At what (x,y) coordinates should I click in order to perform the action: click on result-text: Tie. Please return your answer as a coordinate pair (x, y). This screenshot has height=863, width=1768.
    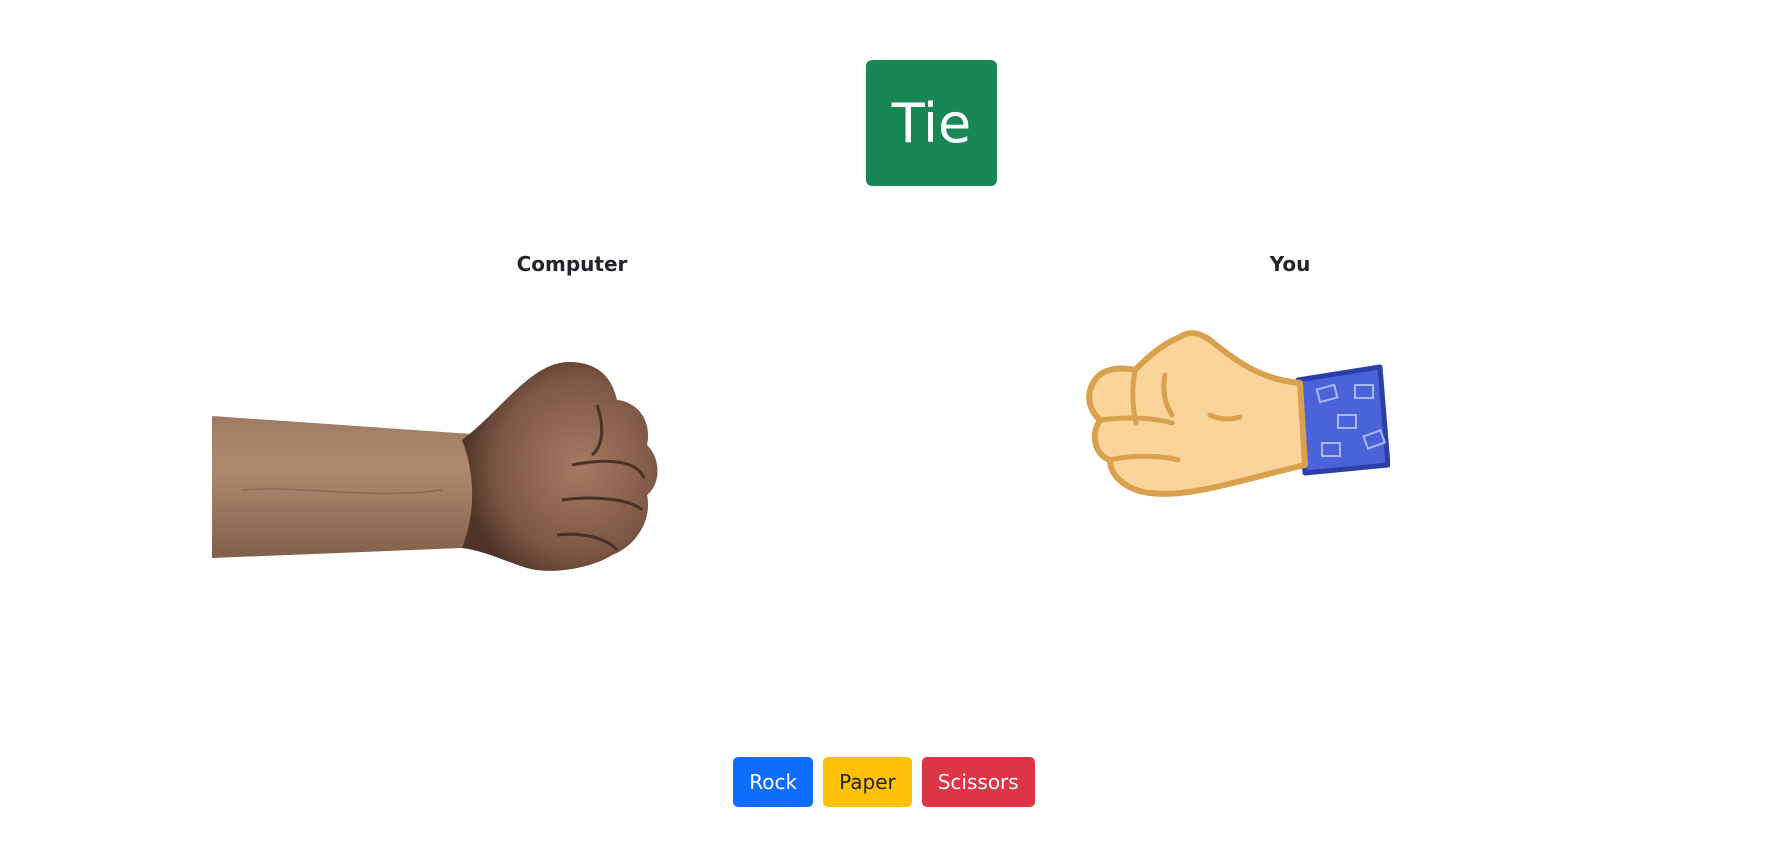
    Looking at the image, I should click on (931, 123).